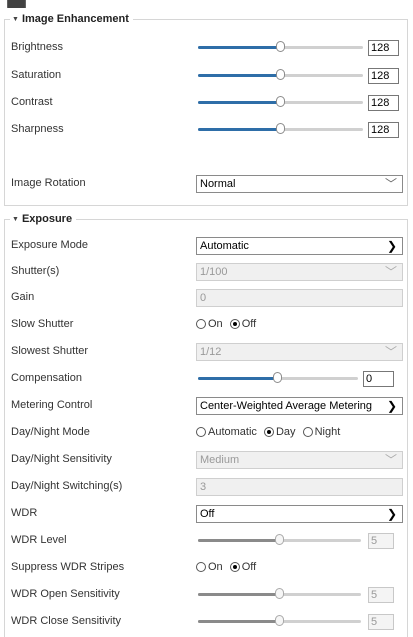 The width and height of the screenshot is (413, 637). I want to click on sharpness-row: Sharpness 128, so click(207, 130).